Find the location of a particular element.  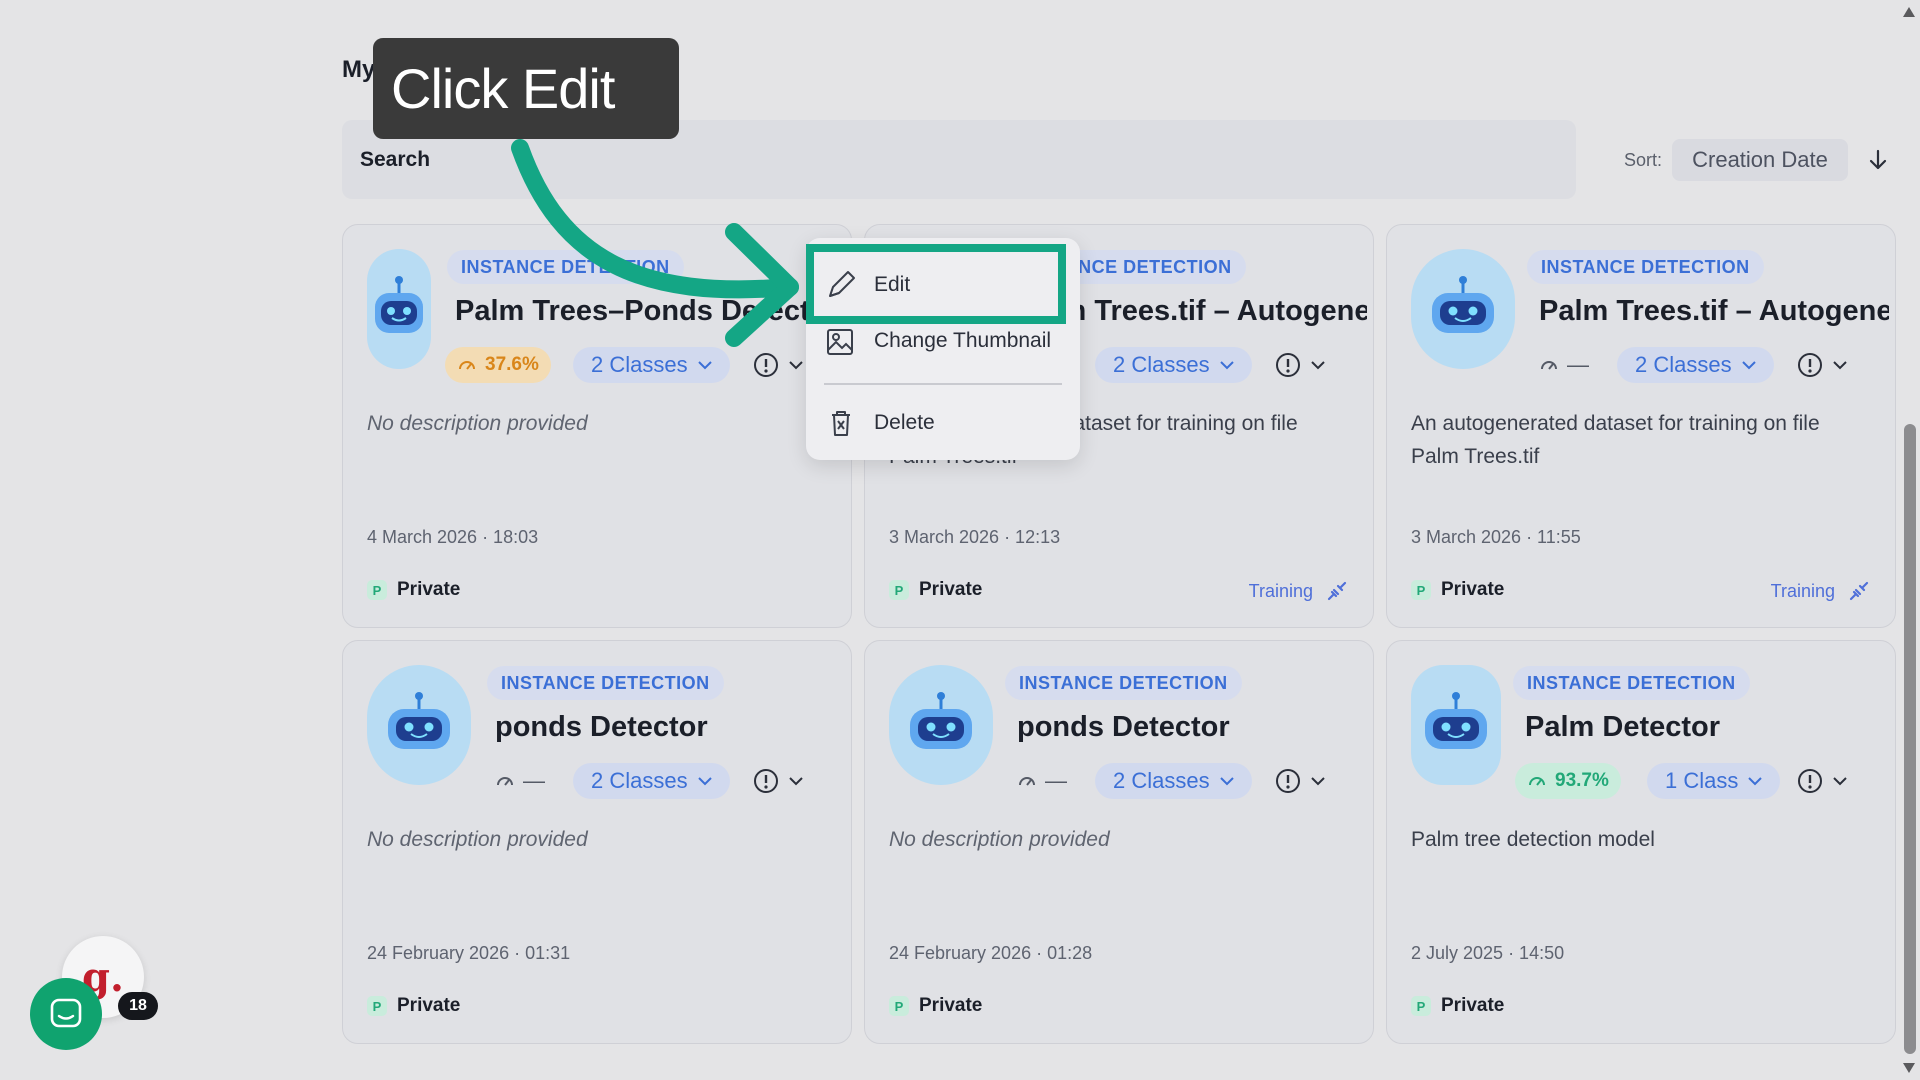

edit-highlight is located at coordinates (936, 284).